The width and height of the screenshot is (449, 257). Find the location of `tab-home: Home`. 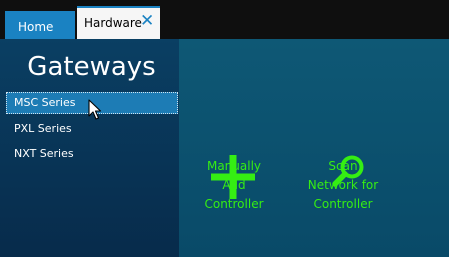

tab-home: Home is located at coordinates (40, 25).